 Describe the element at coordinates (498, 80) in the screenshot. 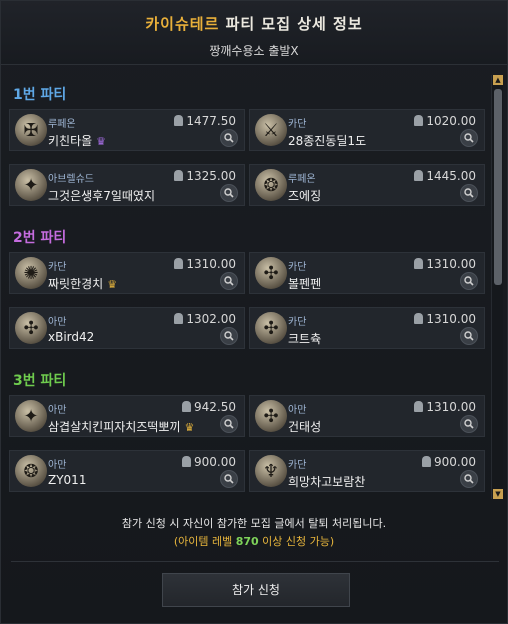

I see `scroll-up-icon: ▲` at that location.